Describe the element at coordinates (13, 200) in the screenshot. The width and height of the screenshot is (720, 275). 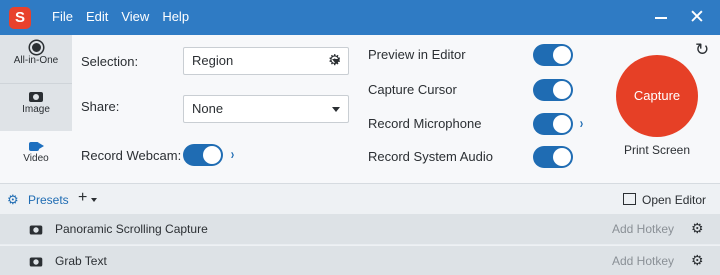
I see `presets-gear-icon: ⚙` at that location.